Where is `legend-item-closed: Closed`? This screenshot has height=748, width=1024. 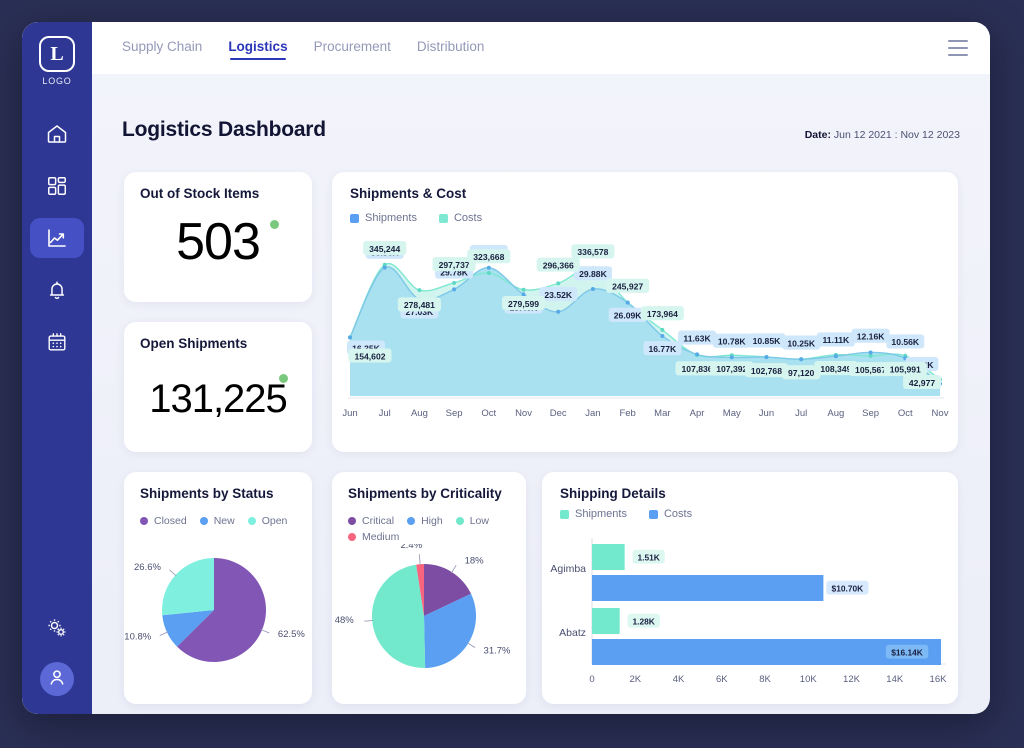
legend-item-closed: Closed is located at coordinates (163, 521).